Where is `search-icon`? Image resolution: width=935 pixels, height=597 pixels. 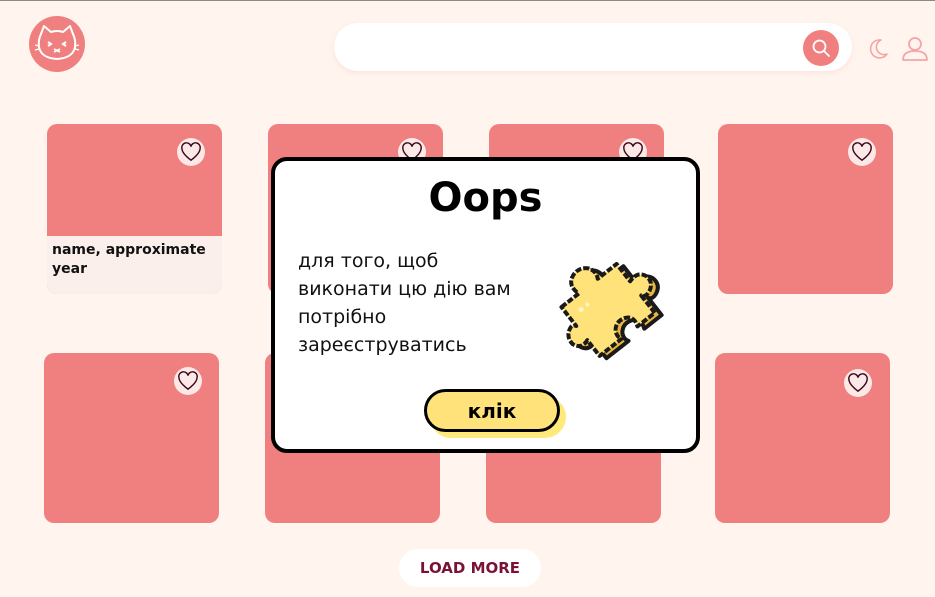
search-icon is located at coordinates (821, 48).